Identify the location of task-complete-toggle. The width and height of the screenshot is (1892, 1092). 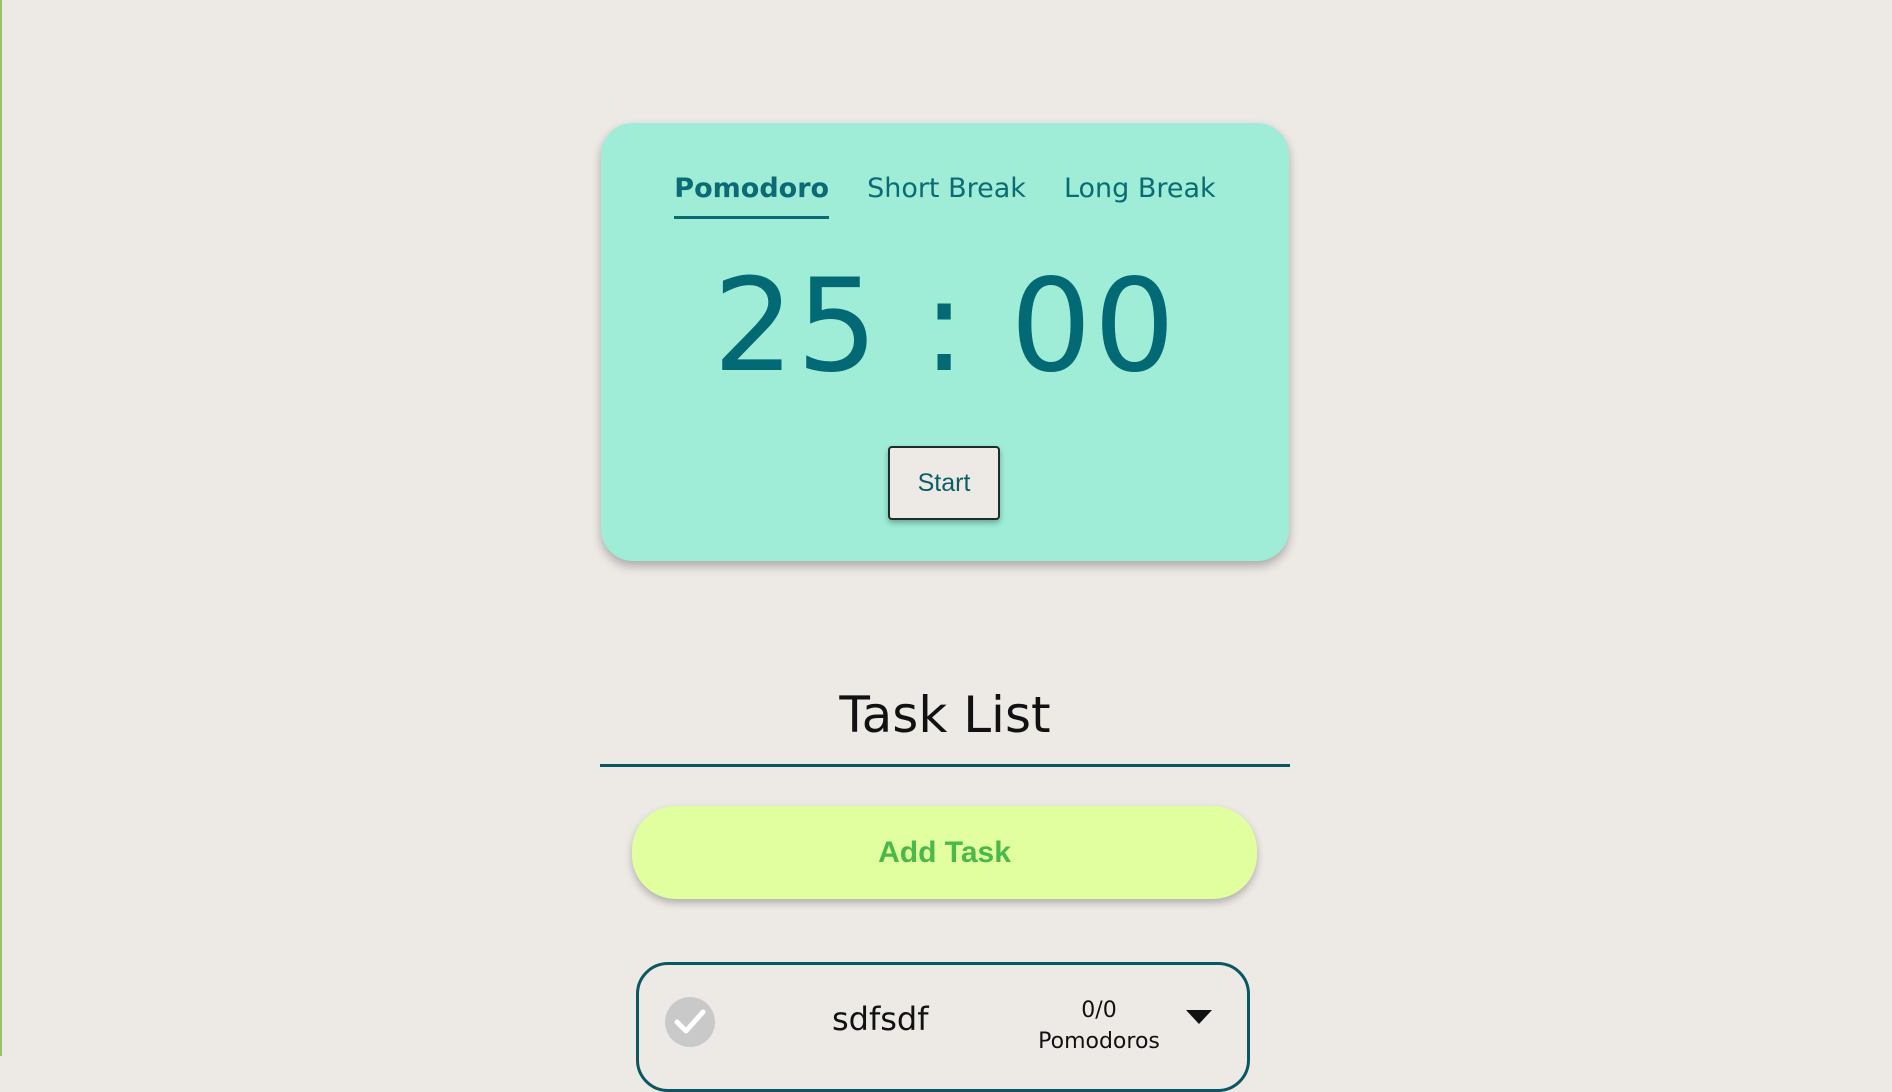
(690, 1022).